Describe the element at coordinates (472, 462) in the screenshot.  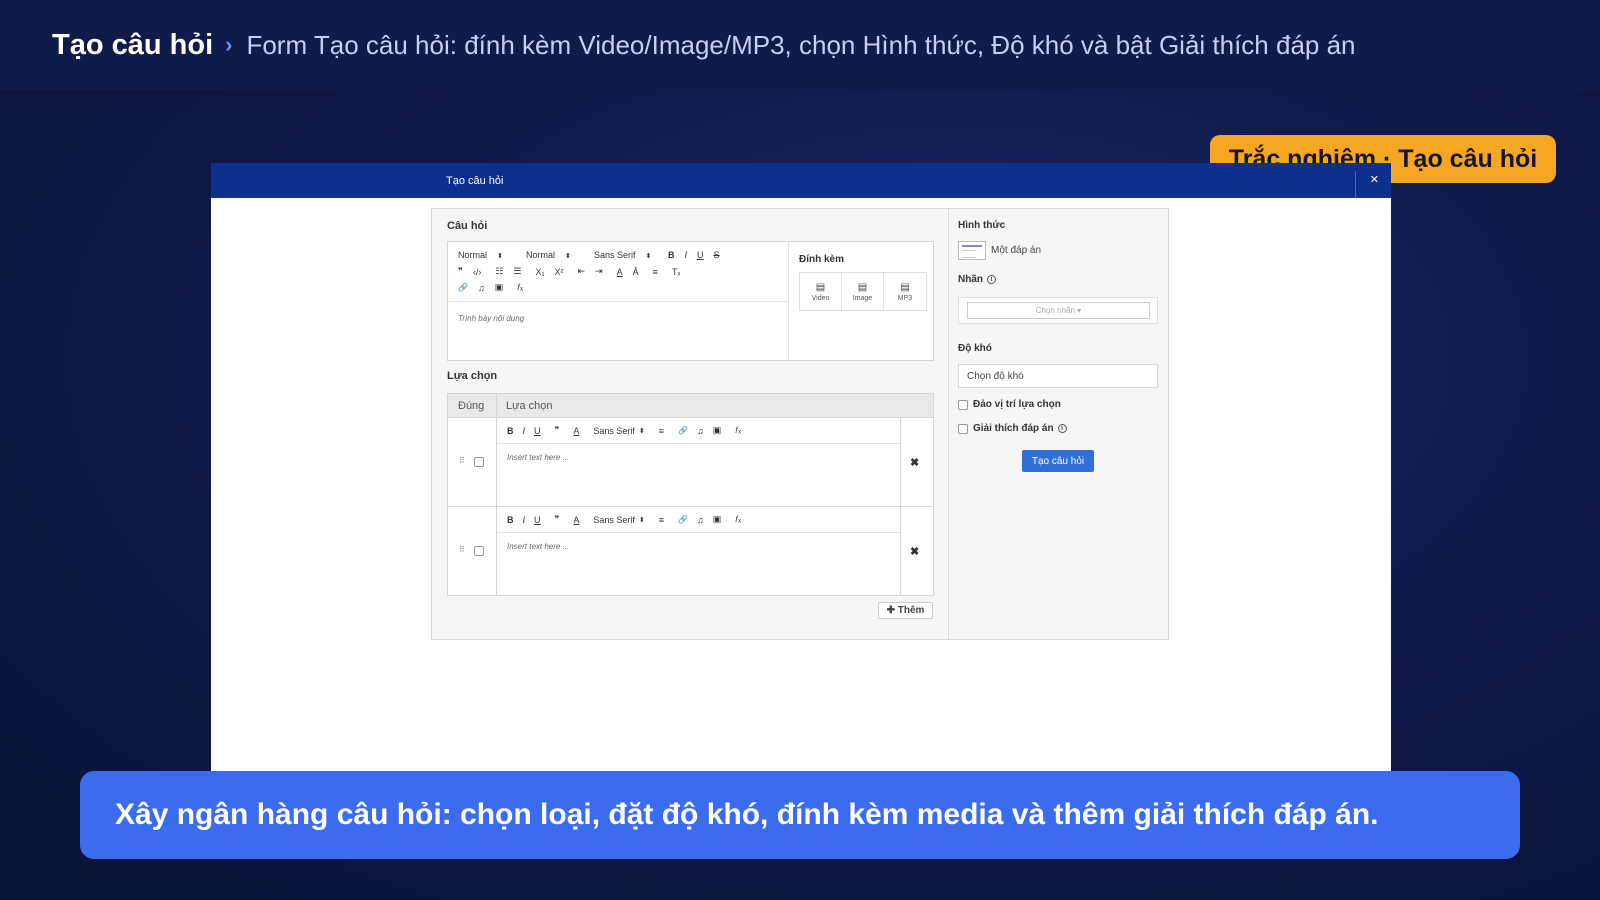
I see `choice-correct-cell: ⠿` at that location.